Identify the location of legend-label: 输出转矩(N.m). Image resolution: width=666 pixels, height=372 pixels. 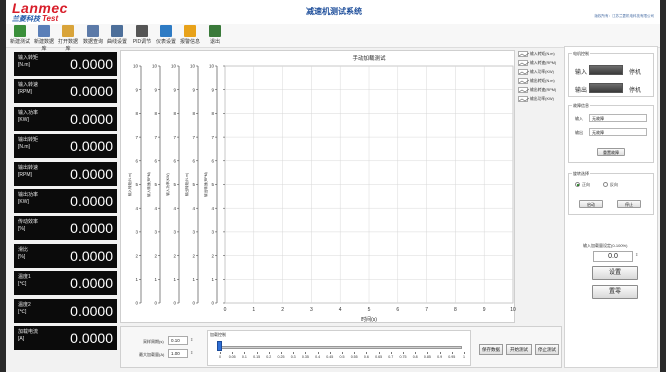
(542, 81).